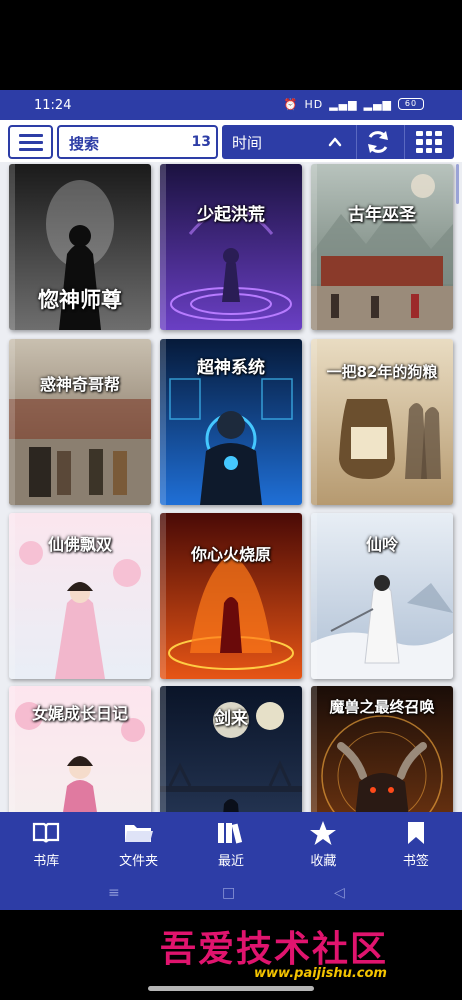  Describe the element at coordinates (139, 861) in the screenshot. I see `nav-label: 文件夹` at that location.